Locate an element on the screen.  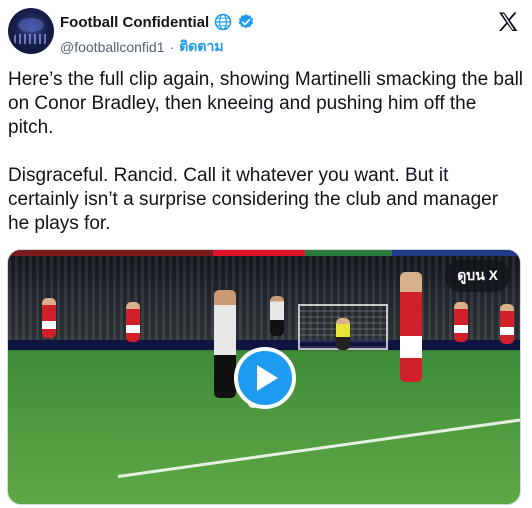
author-name: Football Confidential is located at coordinates (134, 22).